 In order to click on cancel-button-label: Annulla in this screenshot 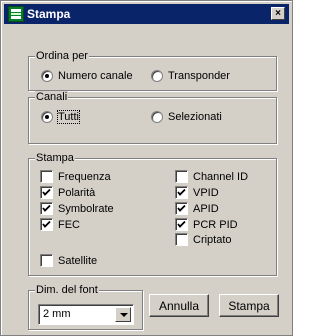, I will do `click(179, 305)`.